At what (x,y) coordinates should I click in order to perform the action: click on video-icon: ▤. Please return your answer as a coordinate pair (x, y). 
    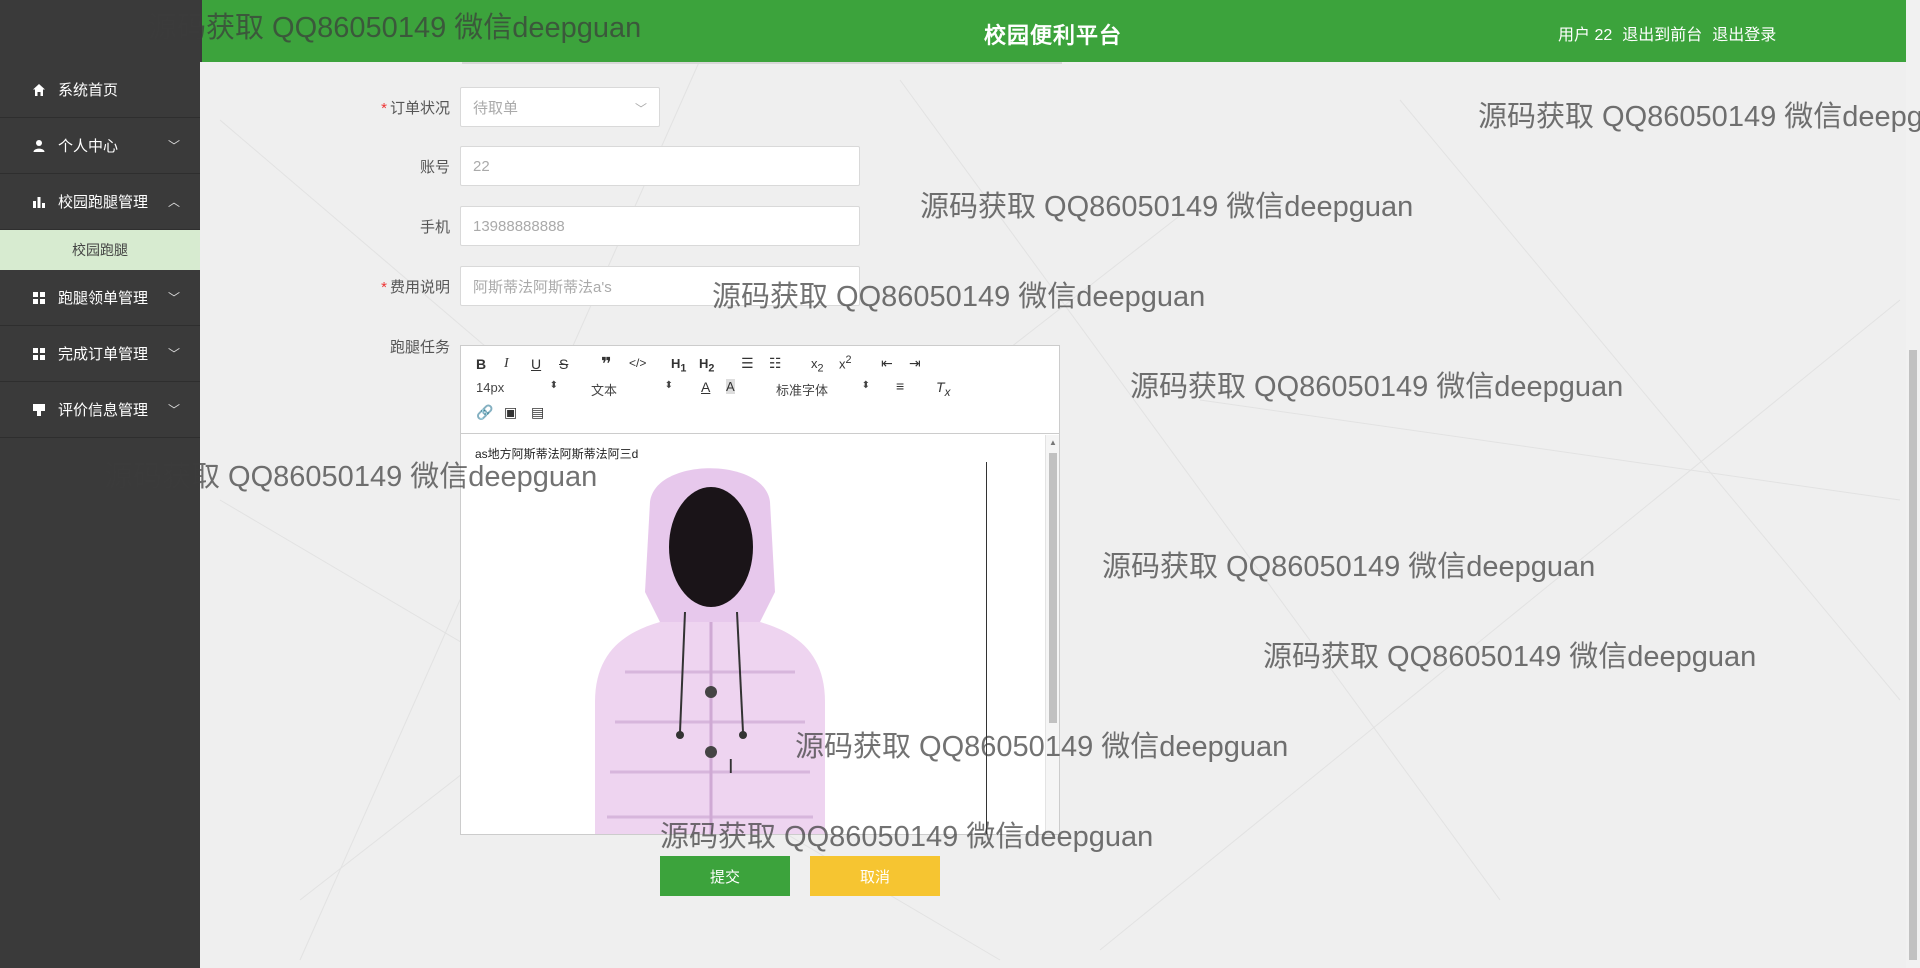
    Looking at the image, I should click on (537, 412).